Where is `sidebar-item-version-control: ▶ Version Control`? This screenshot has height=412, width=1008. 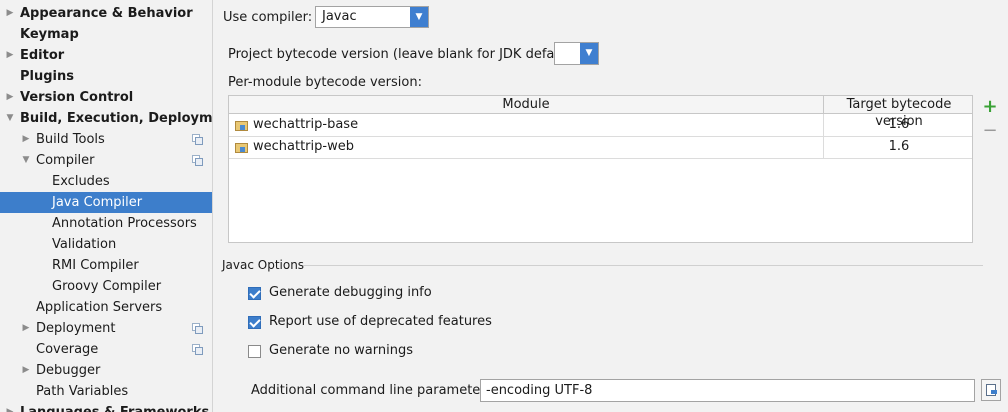 sidebar-item-version-control: ▶ Version Control is located at coordinates (106, 97).